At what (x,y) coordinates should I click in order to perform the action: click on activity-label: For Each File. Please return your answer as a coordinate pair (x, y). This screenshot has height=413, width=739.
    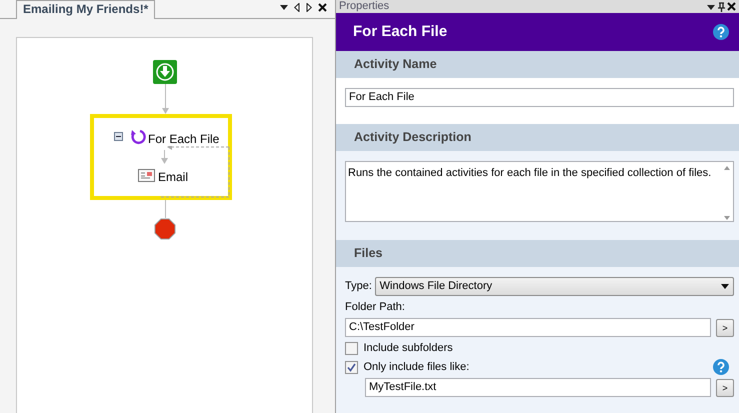
    Looking at the image, I should click on (184, 139).